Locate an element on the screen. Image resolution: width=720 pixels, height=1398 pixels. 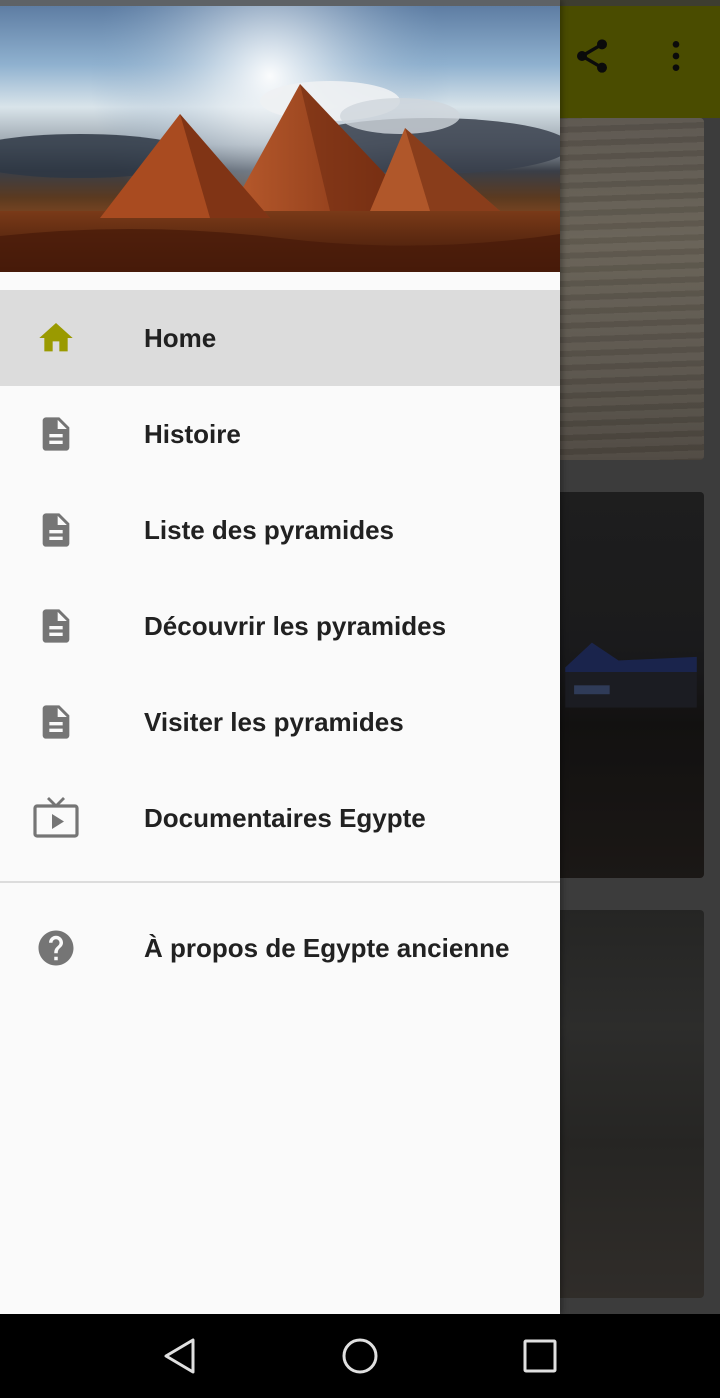
home-button is located at coordinates (360, 1356).